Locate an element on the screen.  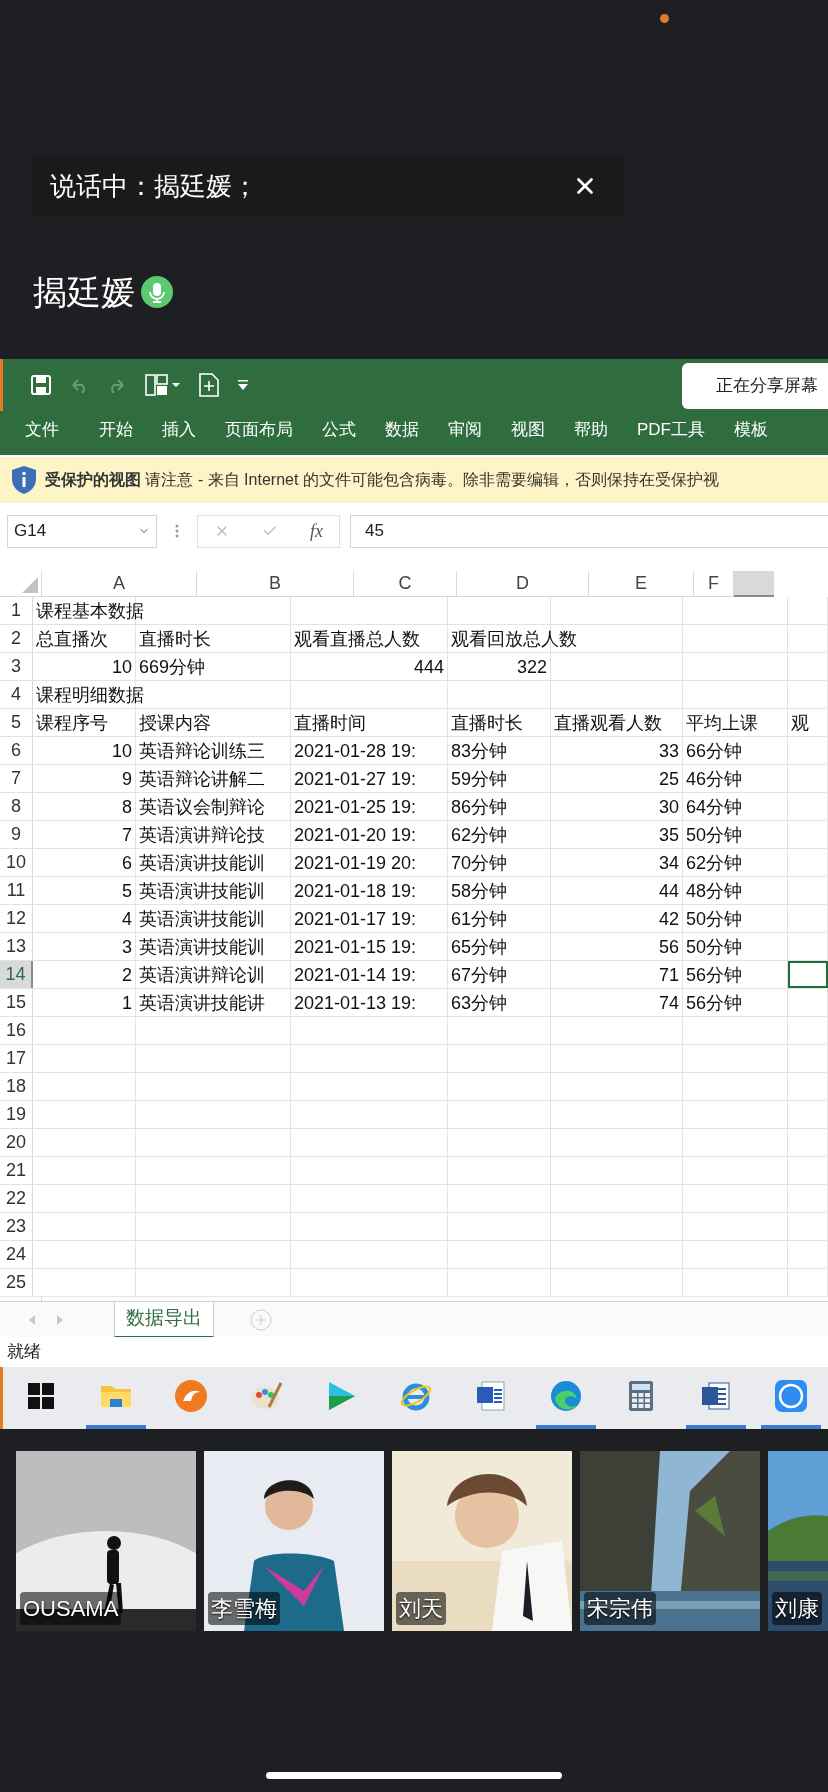
table-cell-text: 6 is located at coordinates (127, 863).